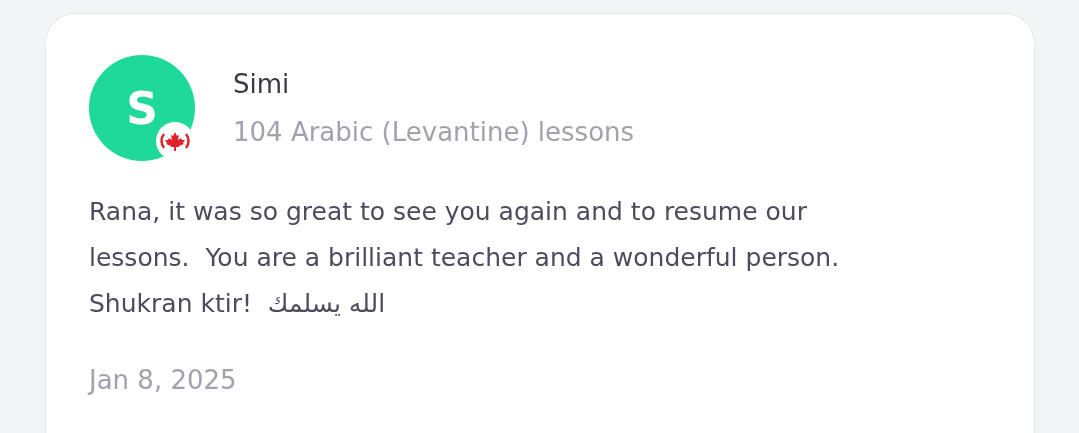 The image size is (1079, 433). Describe the element at coordinates (262, 84) in the screenshot. I see `reviewer-name: Simi` at that location.